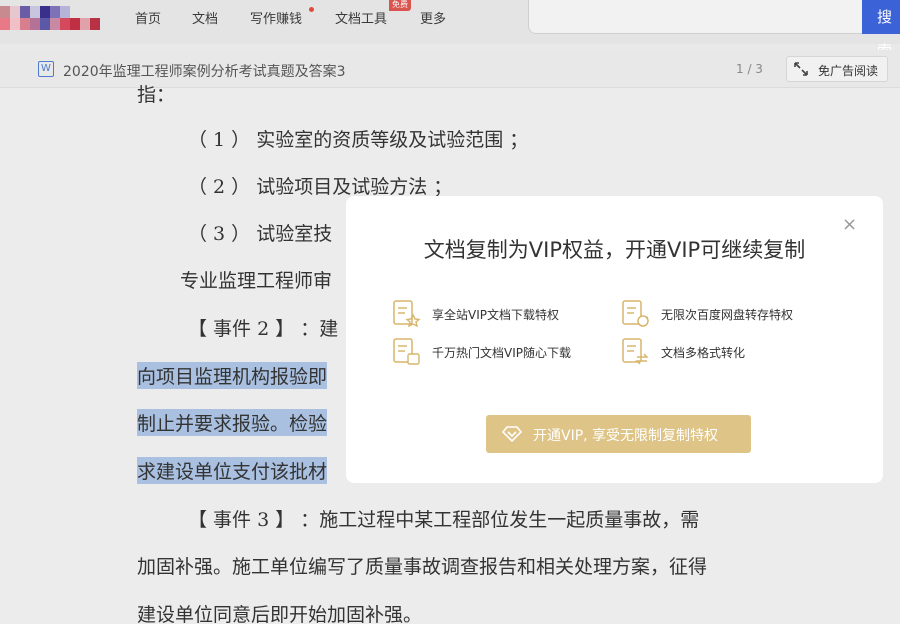 This screenshot has height=624, width=900. Describe the element at coordinates (148, 17) in the screenshot. I see `nav-home: 首页` at that location.